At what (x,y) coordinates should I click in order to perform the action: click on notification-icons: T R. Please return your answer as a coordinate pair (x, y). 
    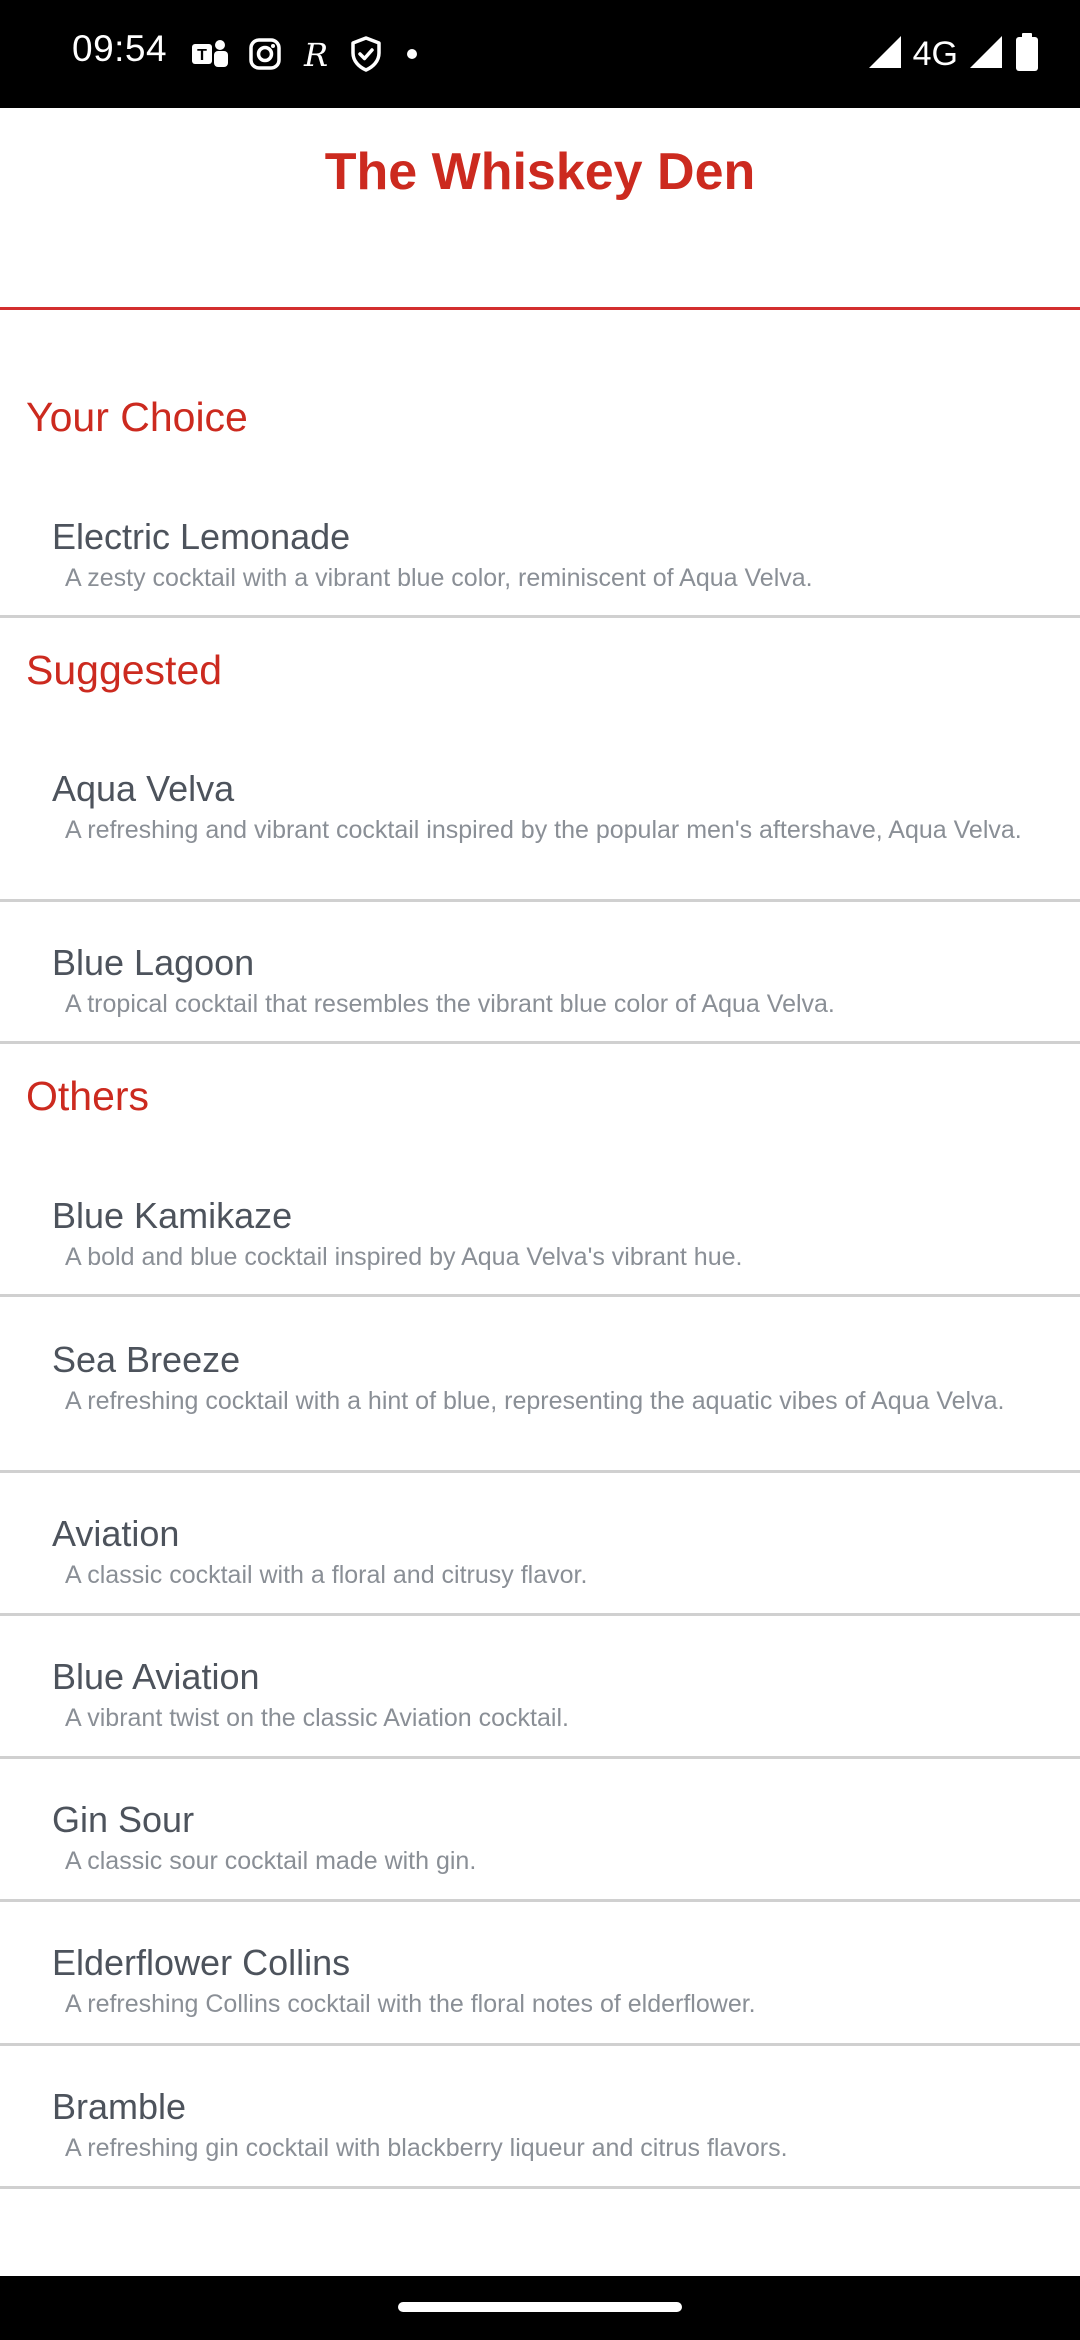
    Looking at the image, I should click on (307, 54).